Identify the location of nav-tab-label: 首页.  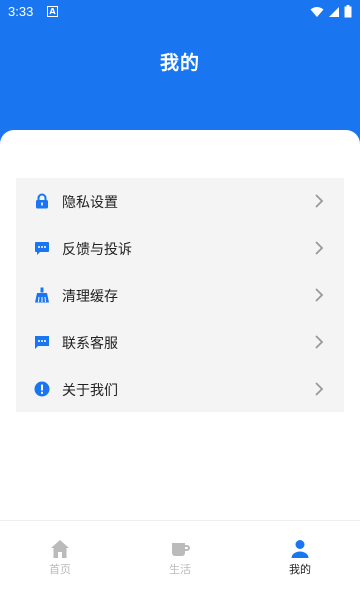
(60, 569).